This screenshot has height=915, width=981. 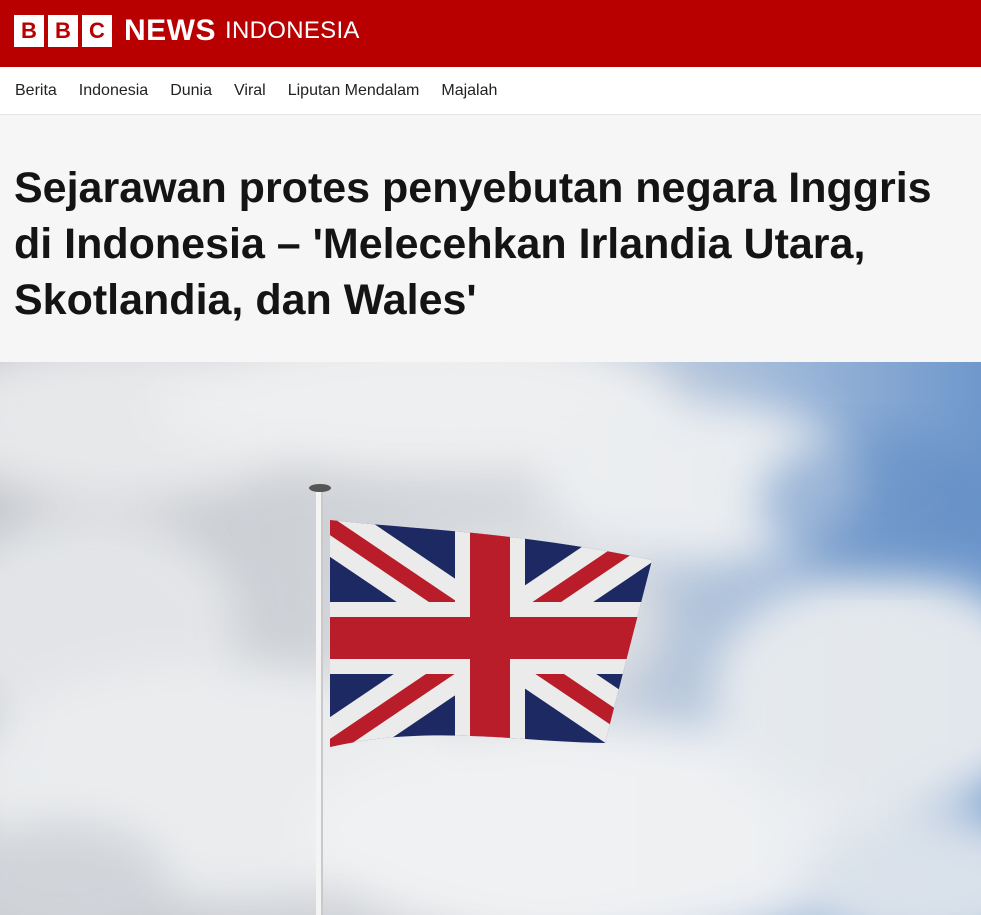 What do you see at coordinates (36, 91) in the screenshot?
I see `nav-item-berita: Berita` at bounding box center [36, 91].